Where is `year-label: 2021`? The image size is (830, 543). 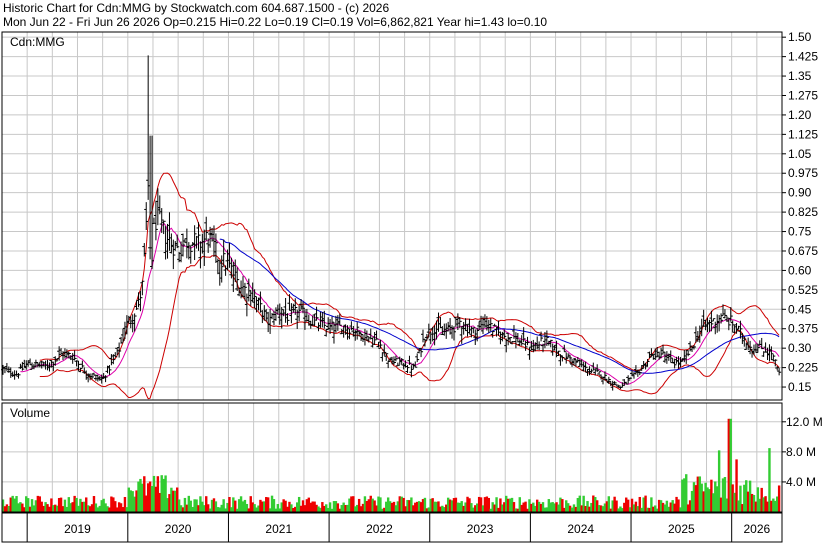
year-label: 2021 is located at coordinates (278, 529).